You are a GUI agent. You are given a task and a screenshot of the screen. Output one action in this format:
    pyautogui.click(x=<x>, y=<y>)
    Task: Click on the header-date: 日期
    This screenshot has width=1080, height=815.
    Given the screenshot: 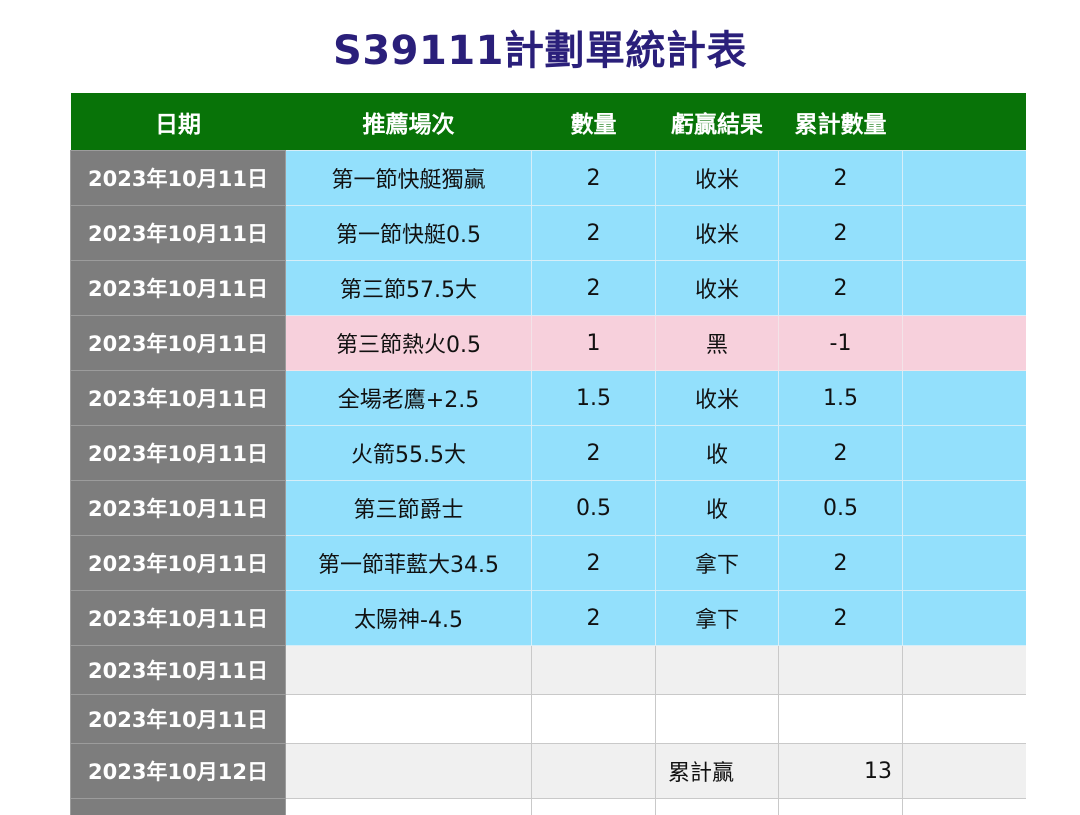 What is the action you would take?
    pyautogui.click(x=178, y=122)
    